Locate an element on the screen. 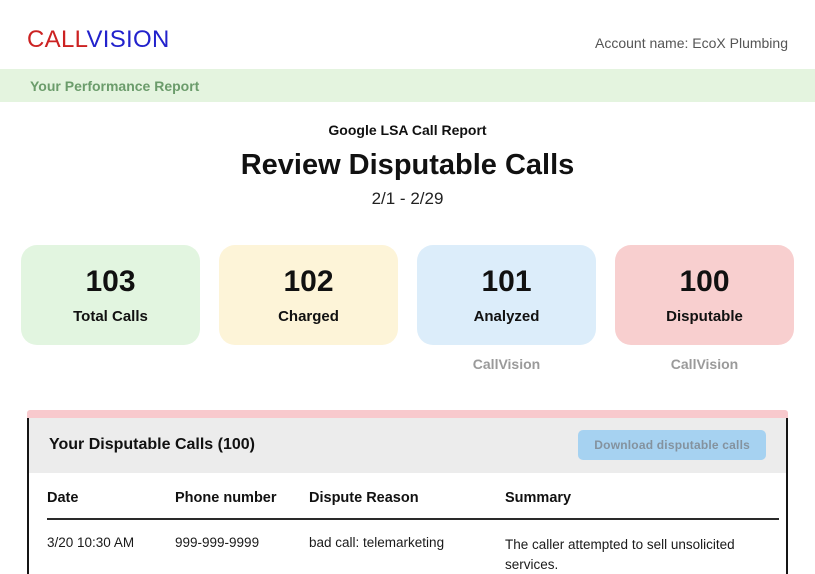 The height and width of the screenshot is (574, 815). stat-value: 102 is located at coordinates (308, 281).